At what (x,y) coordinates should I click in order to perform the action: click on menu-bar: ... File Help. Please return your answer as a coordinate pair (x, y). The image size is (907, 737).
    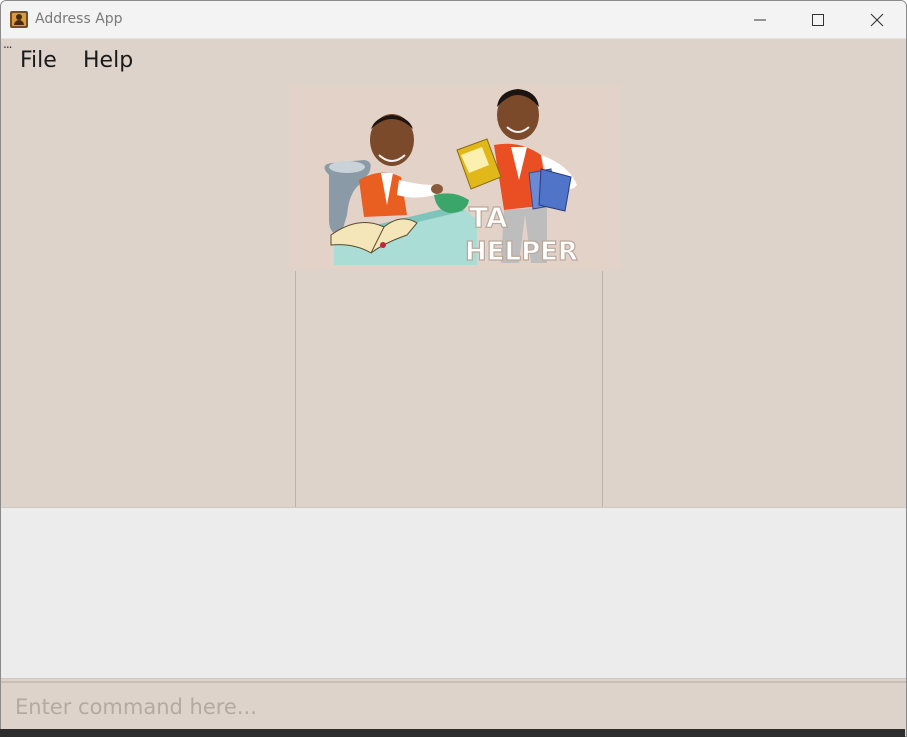
    Looking at the image, I should click on (453, 61).